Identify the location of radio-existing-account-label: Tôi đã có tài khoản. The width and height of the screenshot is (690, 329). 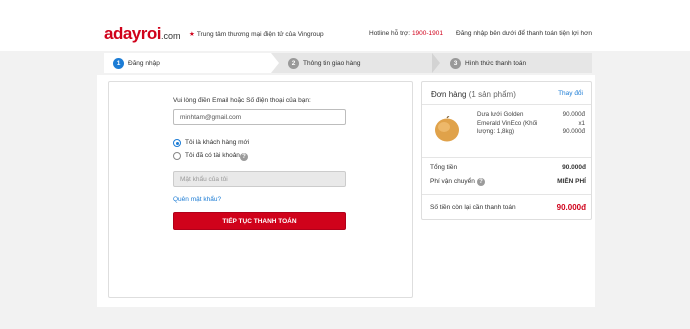
(212, 155).